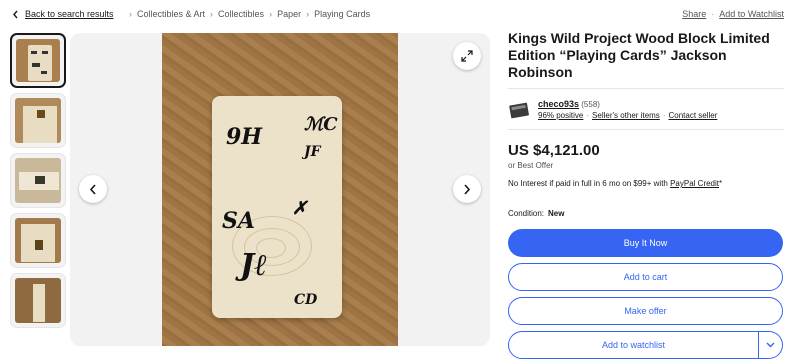  What do you see at coordinates (321, 124) in the screenshot?
I see `handwriting-mark: ℳC` at bounding box center [321, 124].